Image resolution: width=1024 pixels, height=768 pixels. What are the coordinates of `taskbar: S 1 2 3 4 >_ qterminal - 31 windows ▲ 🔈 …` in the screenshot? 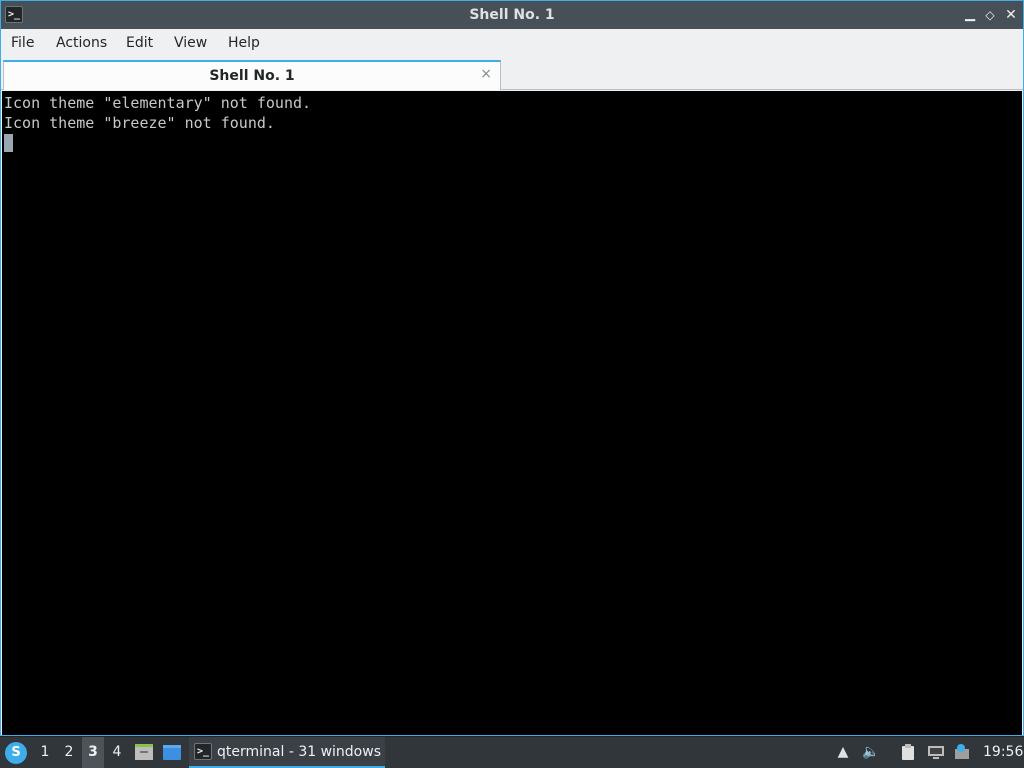 It's located at (512, 752).